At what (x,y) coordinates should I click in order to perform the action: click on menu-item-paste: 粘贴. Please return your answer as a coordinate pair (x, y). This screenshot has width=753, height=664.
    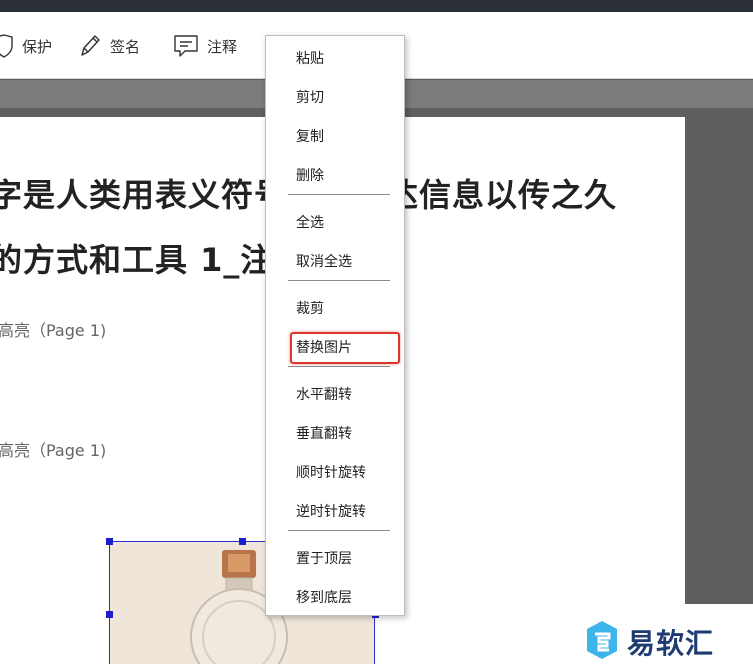
    Looking at the image, I should click on (310, 58).